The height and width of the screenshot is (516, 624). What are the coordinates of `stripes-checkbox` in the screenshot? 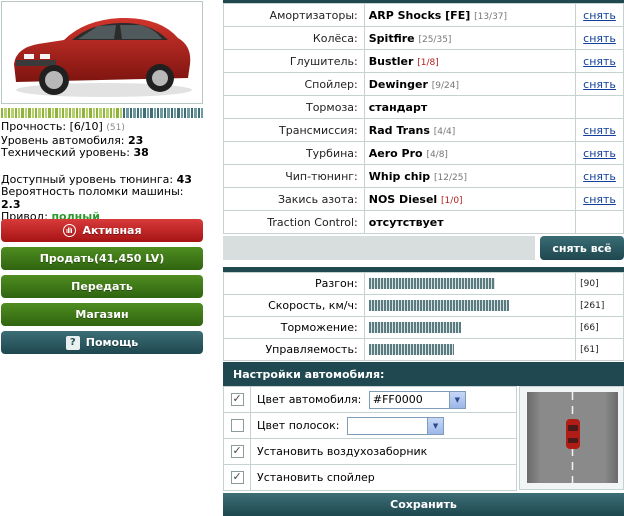 It's located at (237, 426).